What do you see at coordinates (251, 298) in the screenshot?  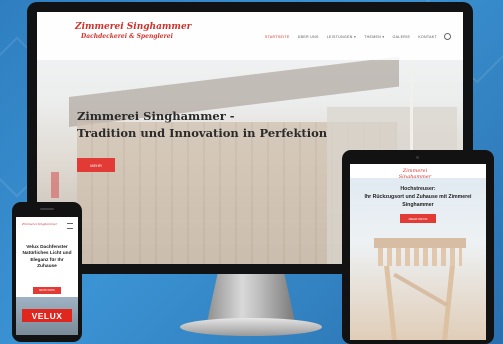 I see `monitor-stand-neck` at bounding box center [251, 298].